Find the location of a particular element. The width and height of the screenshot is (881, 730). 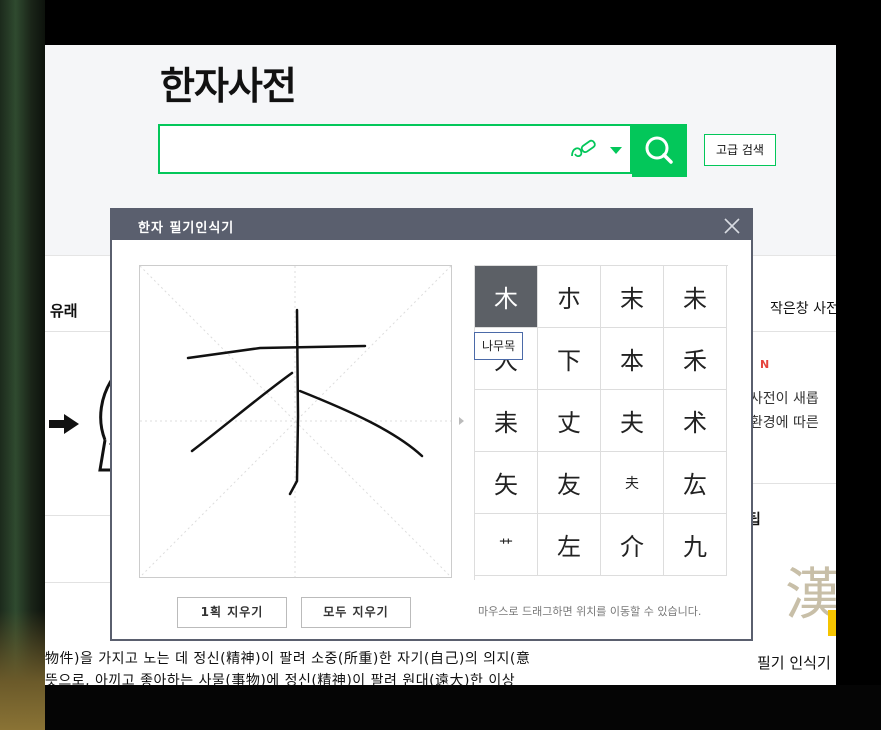

candidate-character: 丈 is located at coordinates (569, 421).